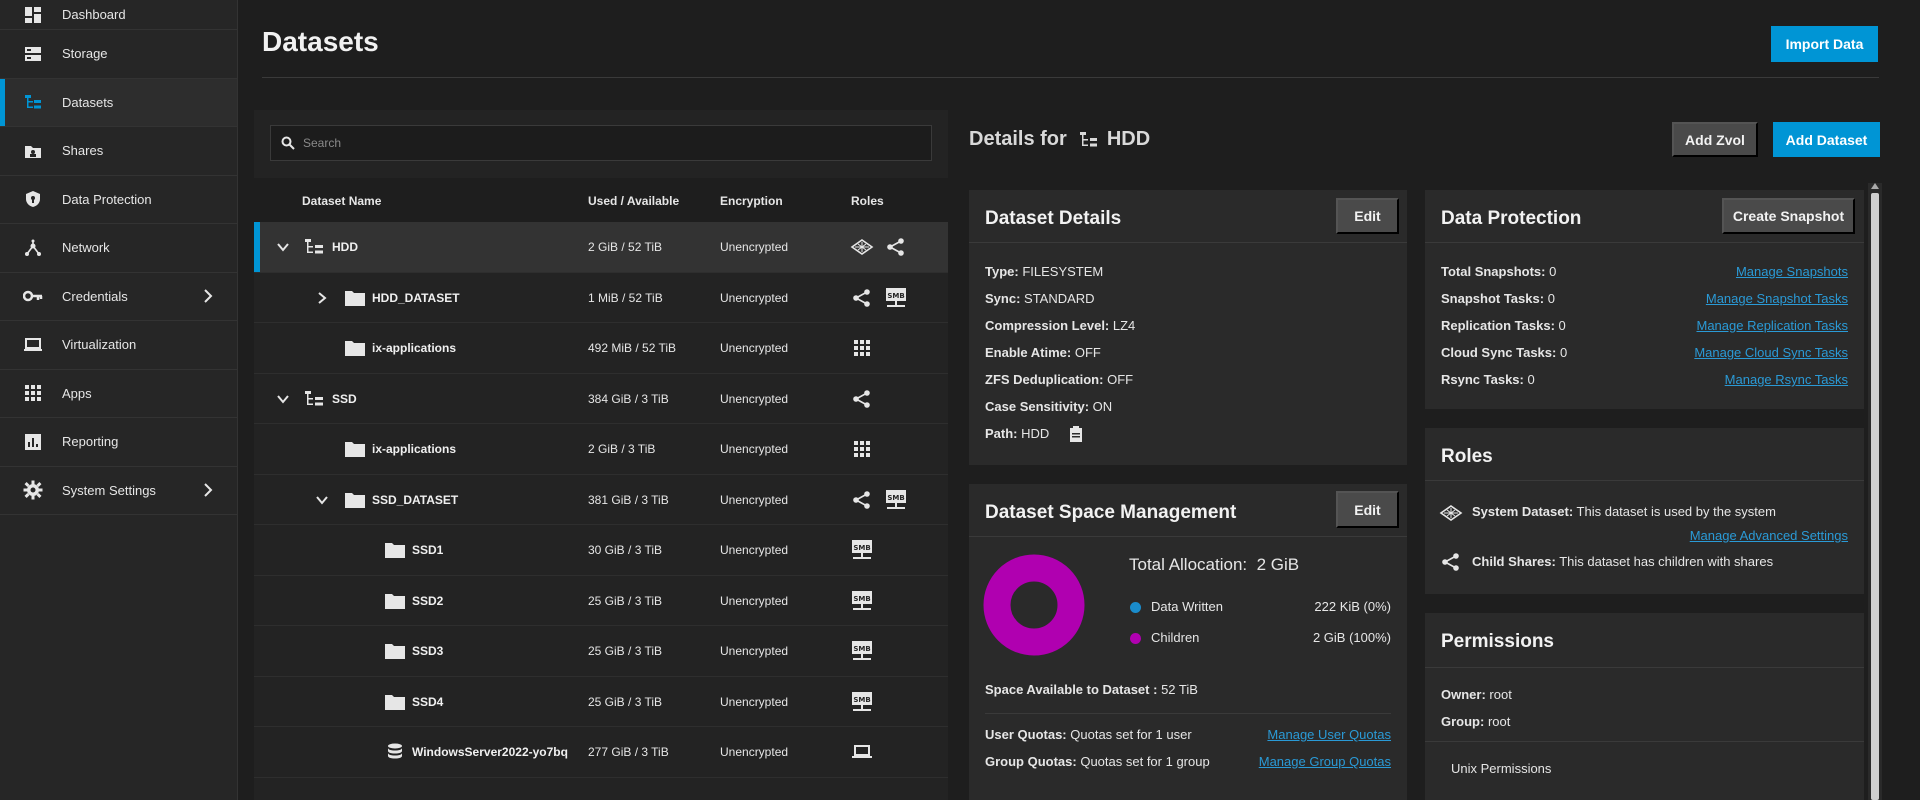  I want to click on sidebar-item-label: System Settings, so click(109, 490).